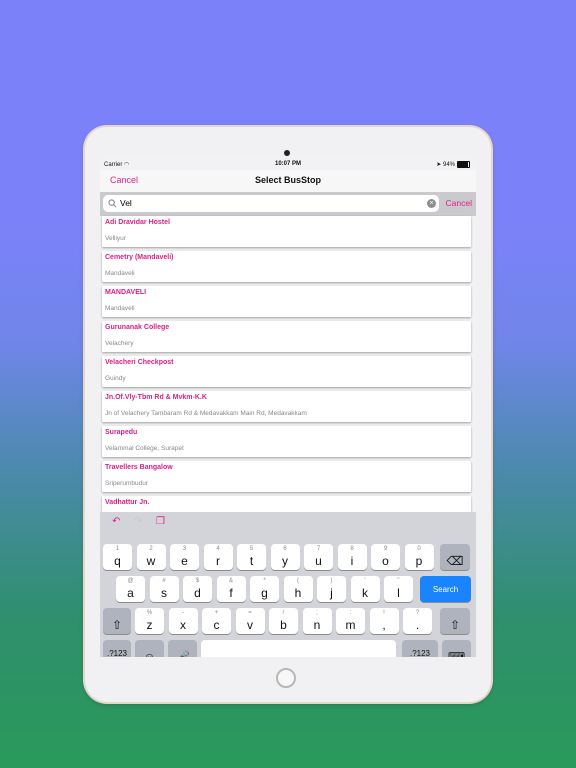  What do you see at coordinates (420, 648) in the screenshot?
I see `numbers-key-right: .?123` at bounding box center [420, 648].